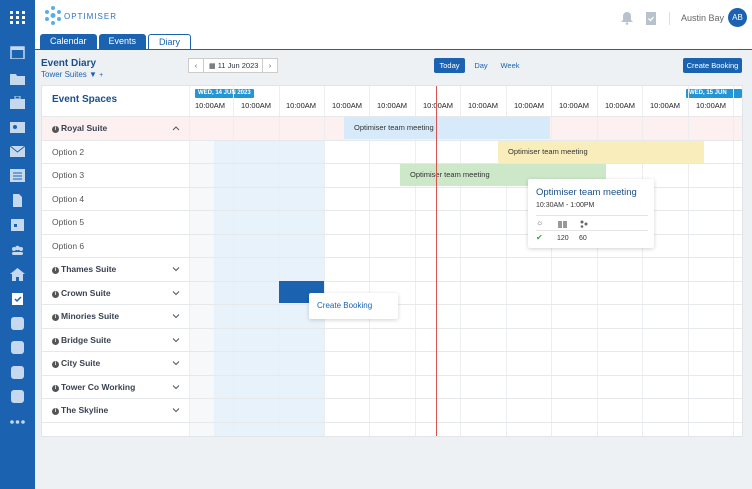 This screenshot has width=752, height=489. Describe the element at coordinates (68, 41) in the screenshot. I see `tab-calendar: Calendar` at that location.